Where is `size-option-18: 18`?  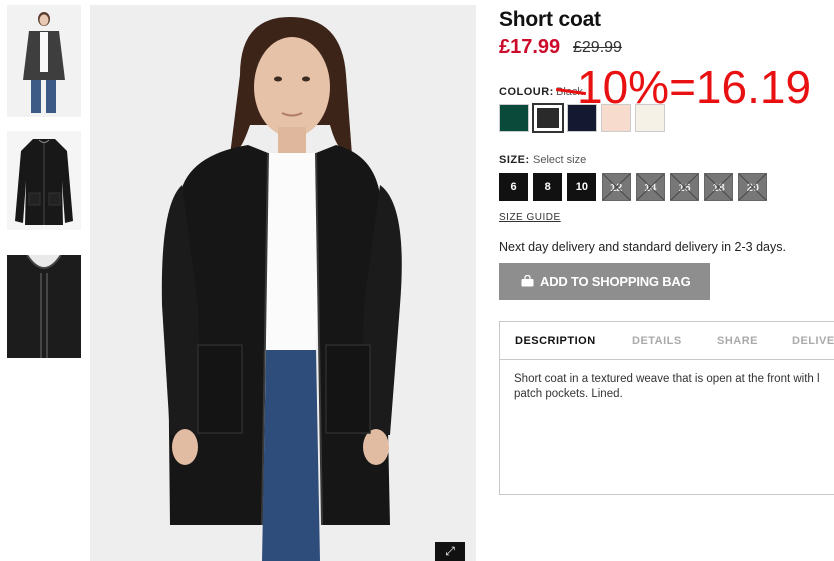 size-option-18: 18 is located at coordinates (719, 187).